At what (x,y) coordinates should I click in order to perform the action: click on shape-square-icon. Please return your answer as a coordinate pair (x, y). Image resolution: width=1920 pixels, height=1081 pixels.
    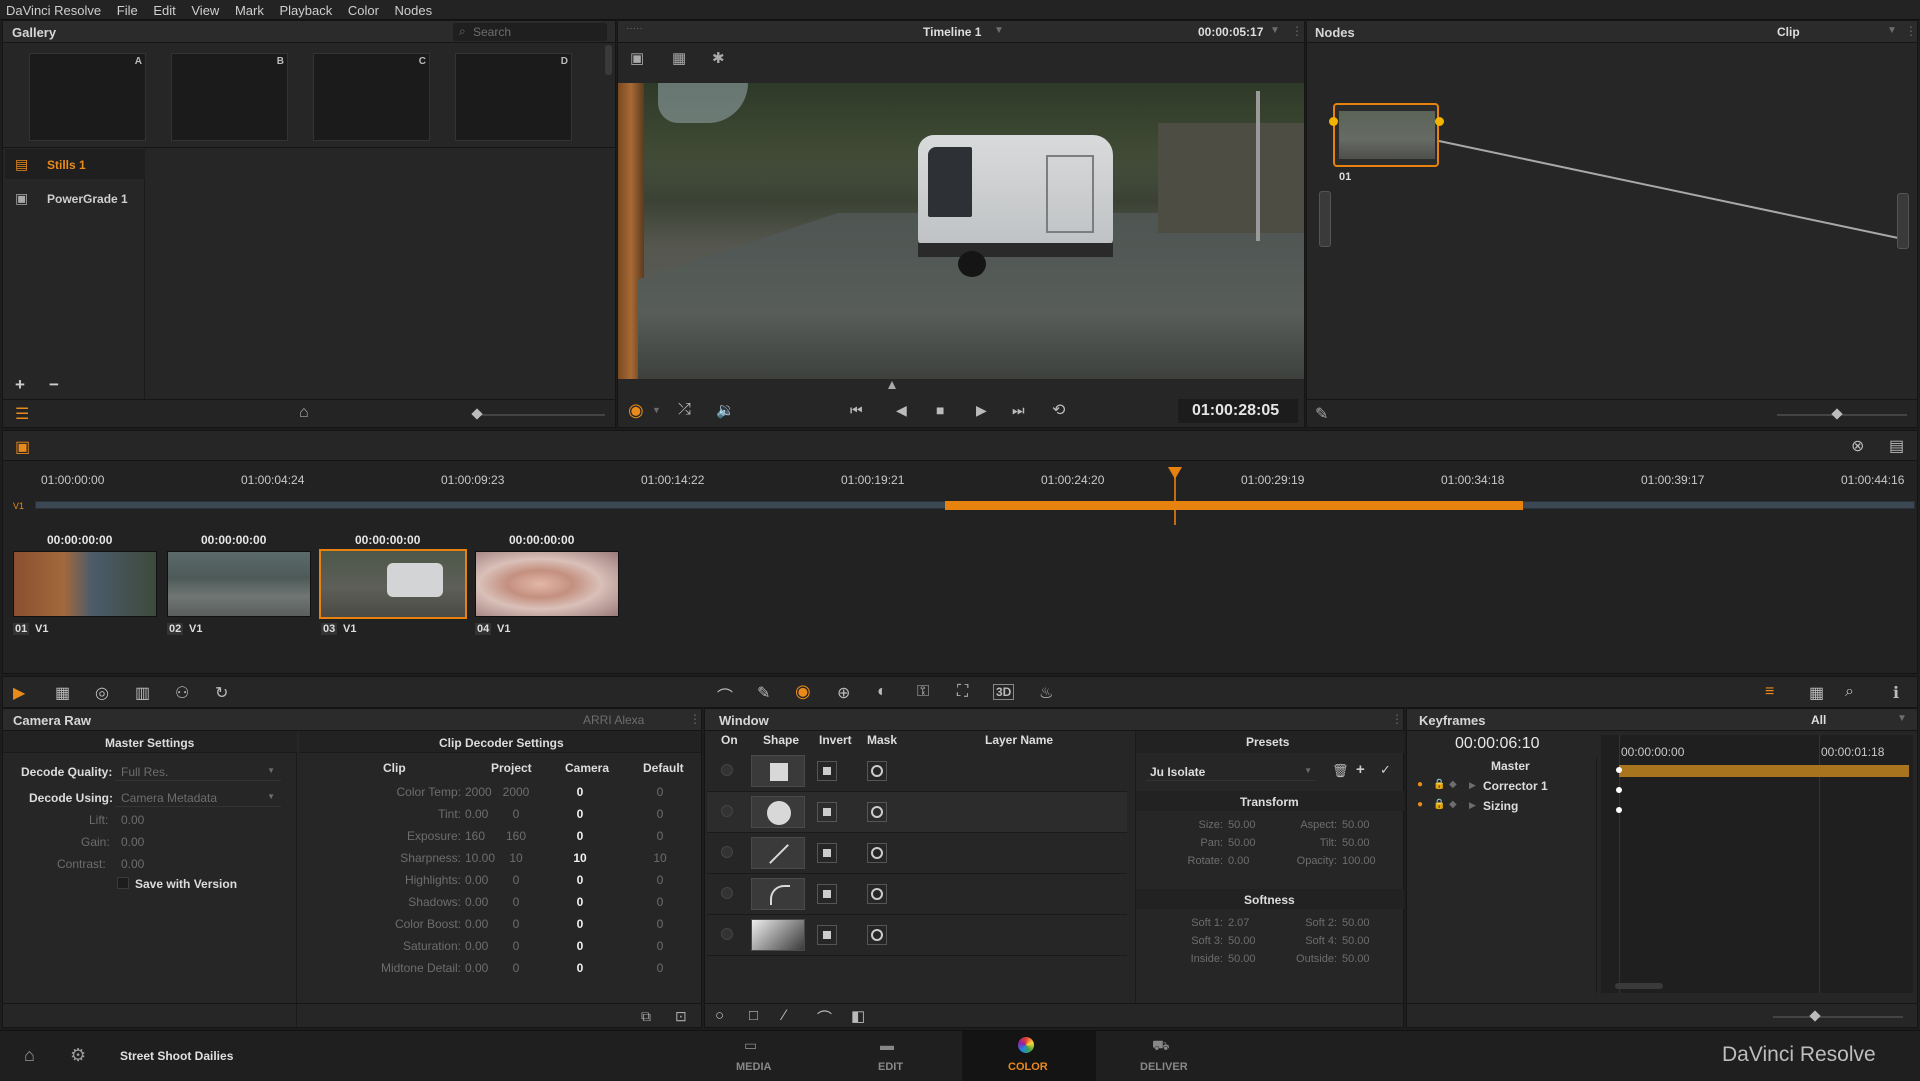
    Looking at the image, I should click on (778, 771).